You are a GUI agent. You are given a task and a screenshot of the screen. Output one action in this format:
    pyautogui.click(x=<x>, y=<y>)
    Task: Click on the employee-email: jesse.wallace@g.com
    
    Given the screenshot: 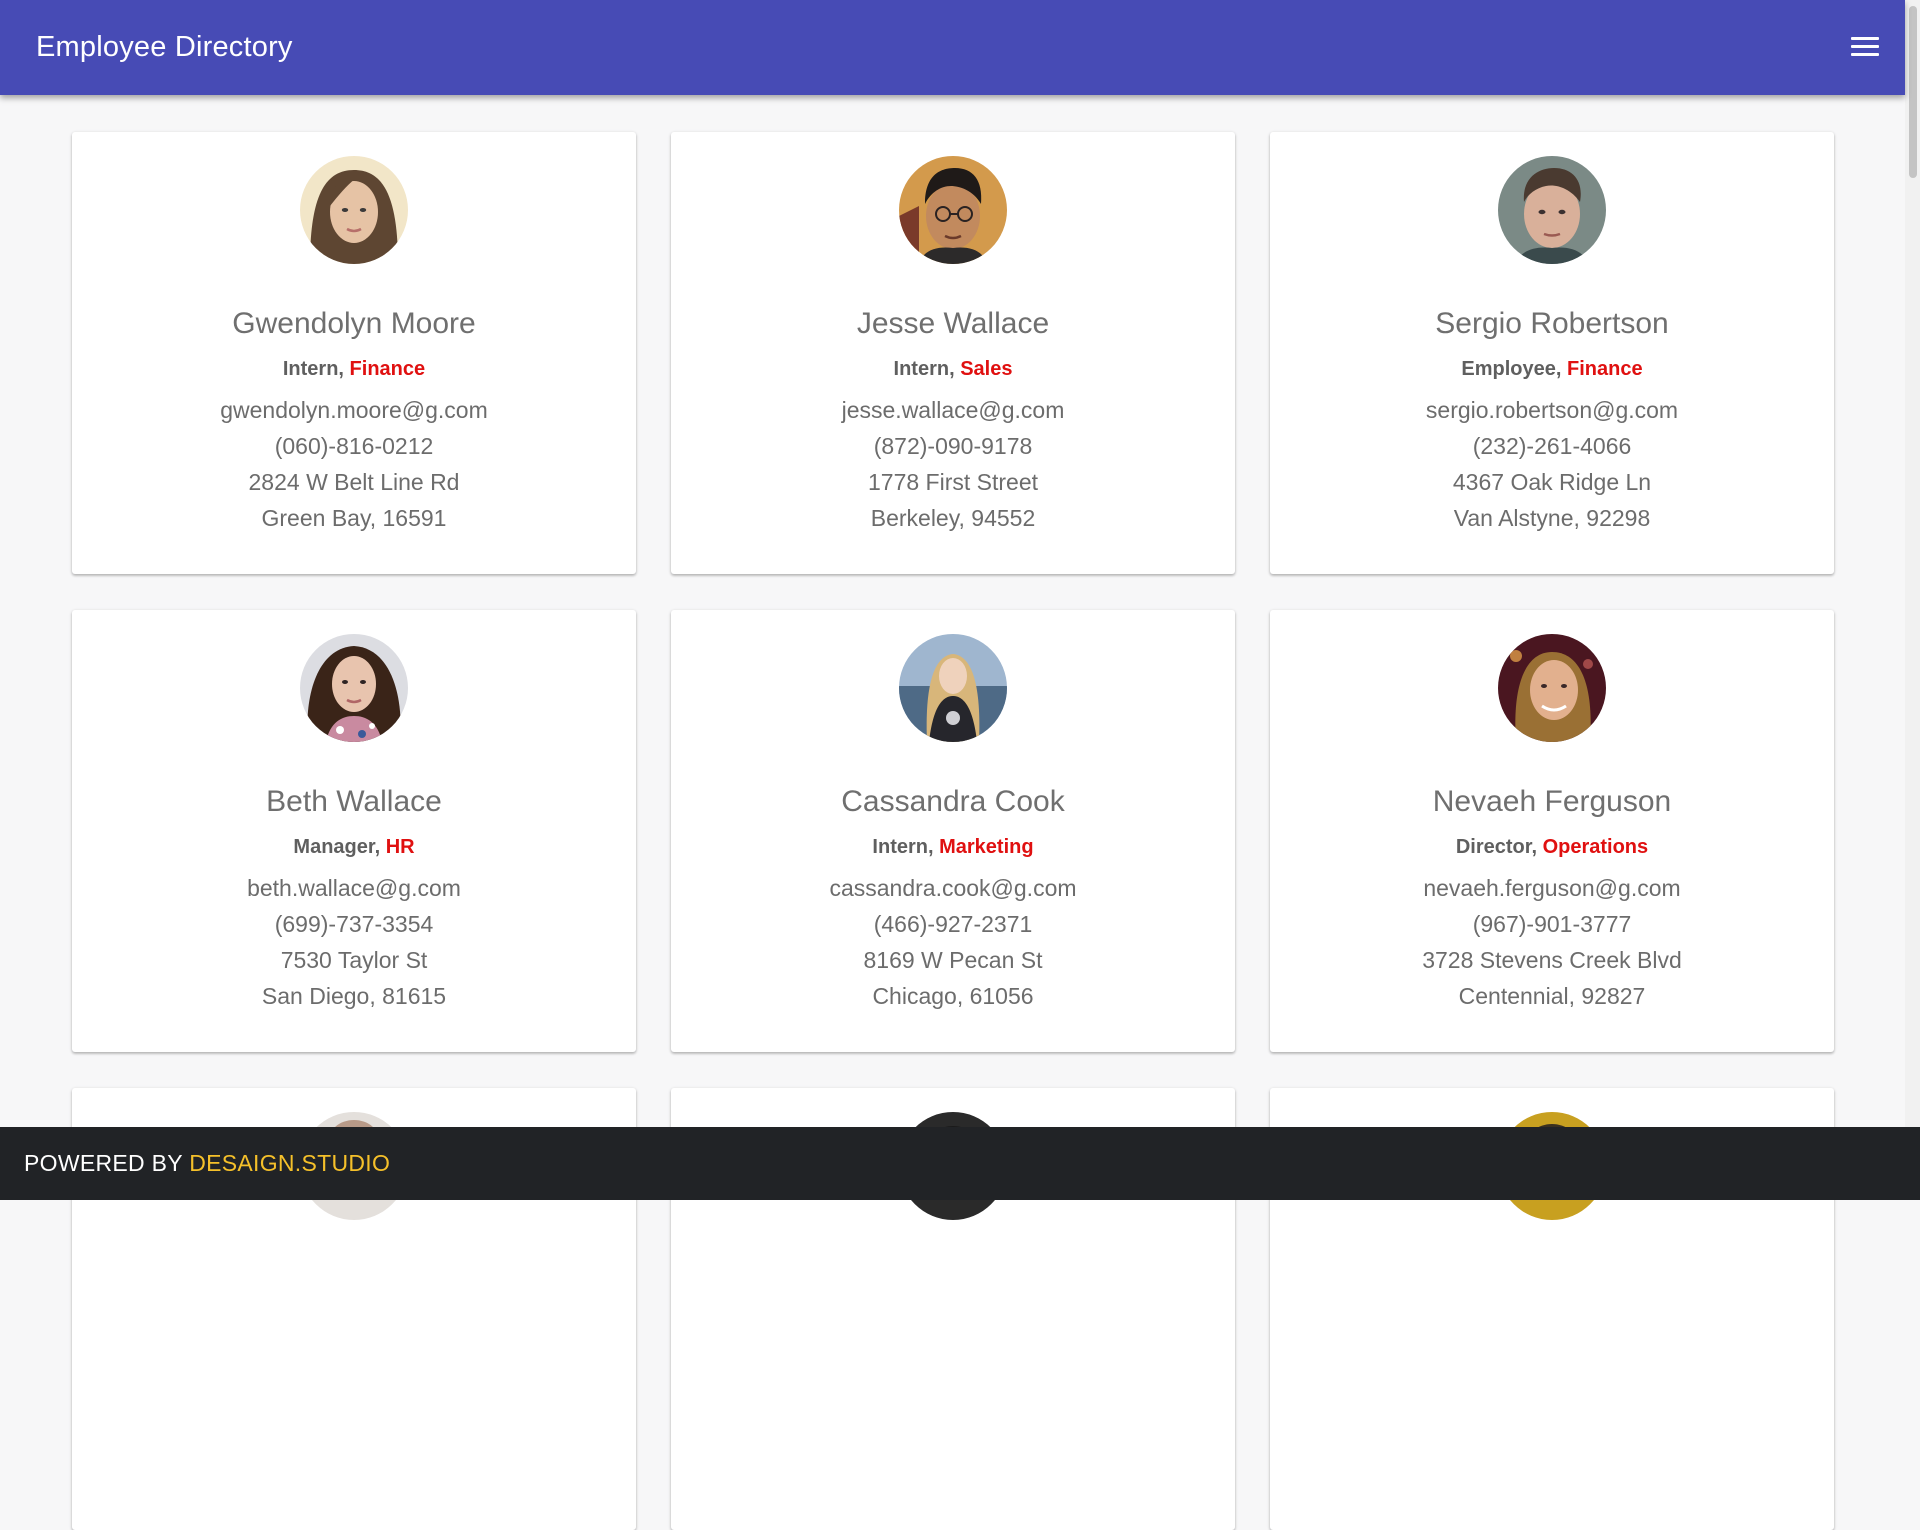 What is the action you would take?
    pyautogui.click(x=953, y=410)
    